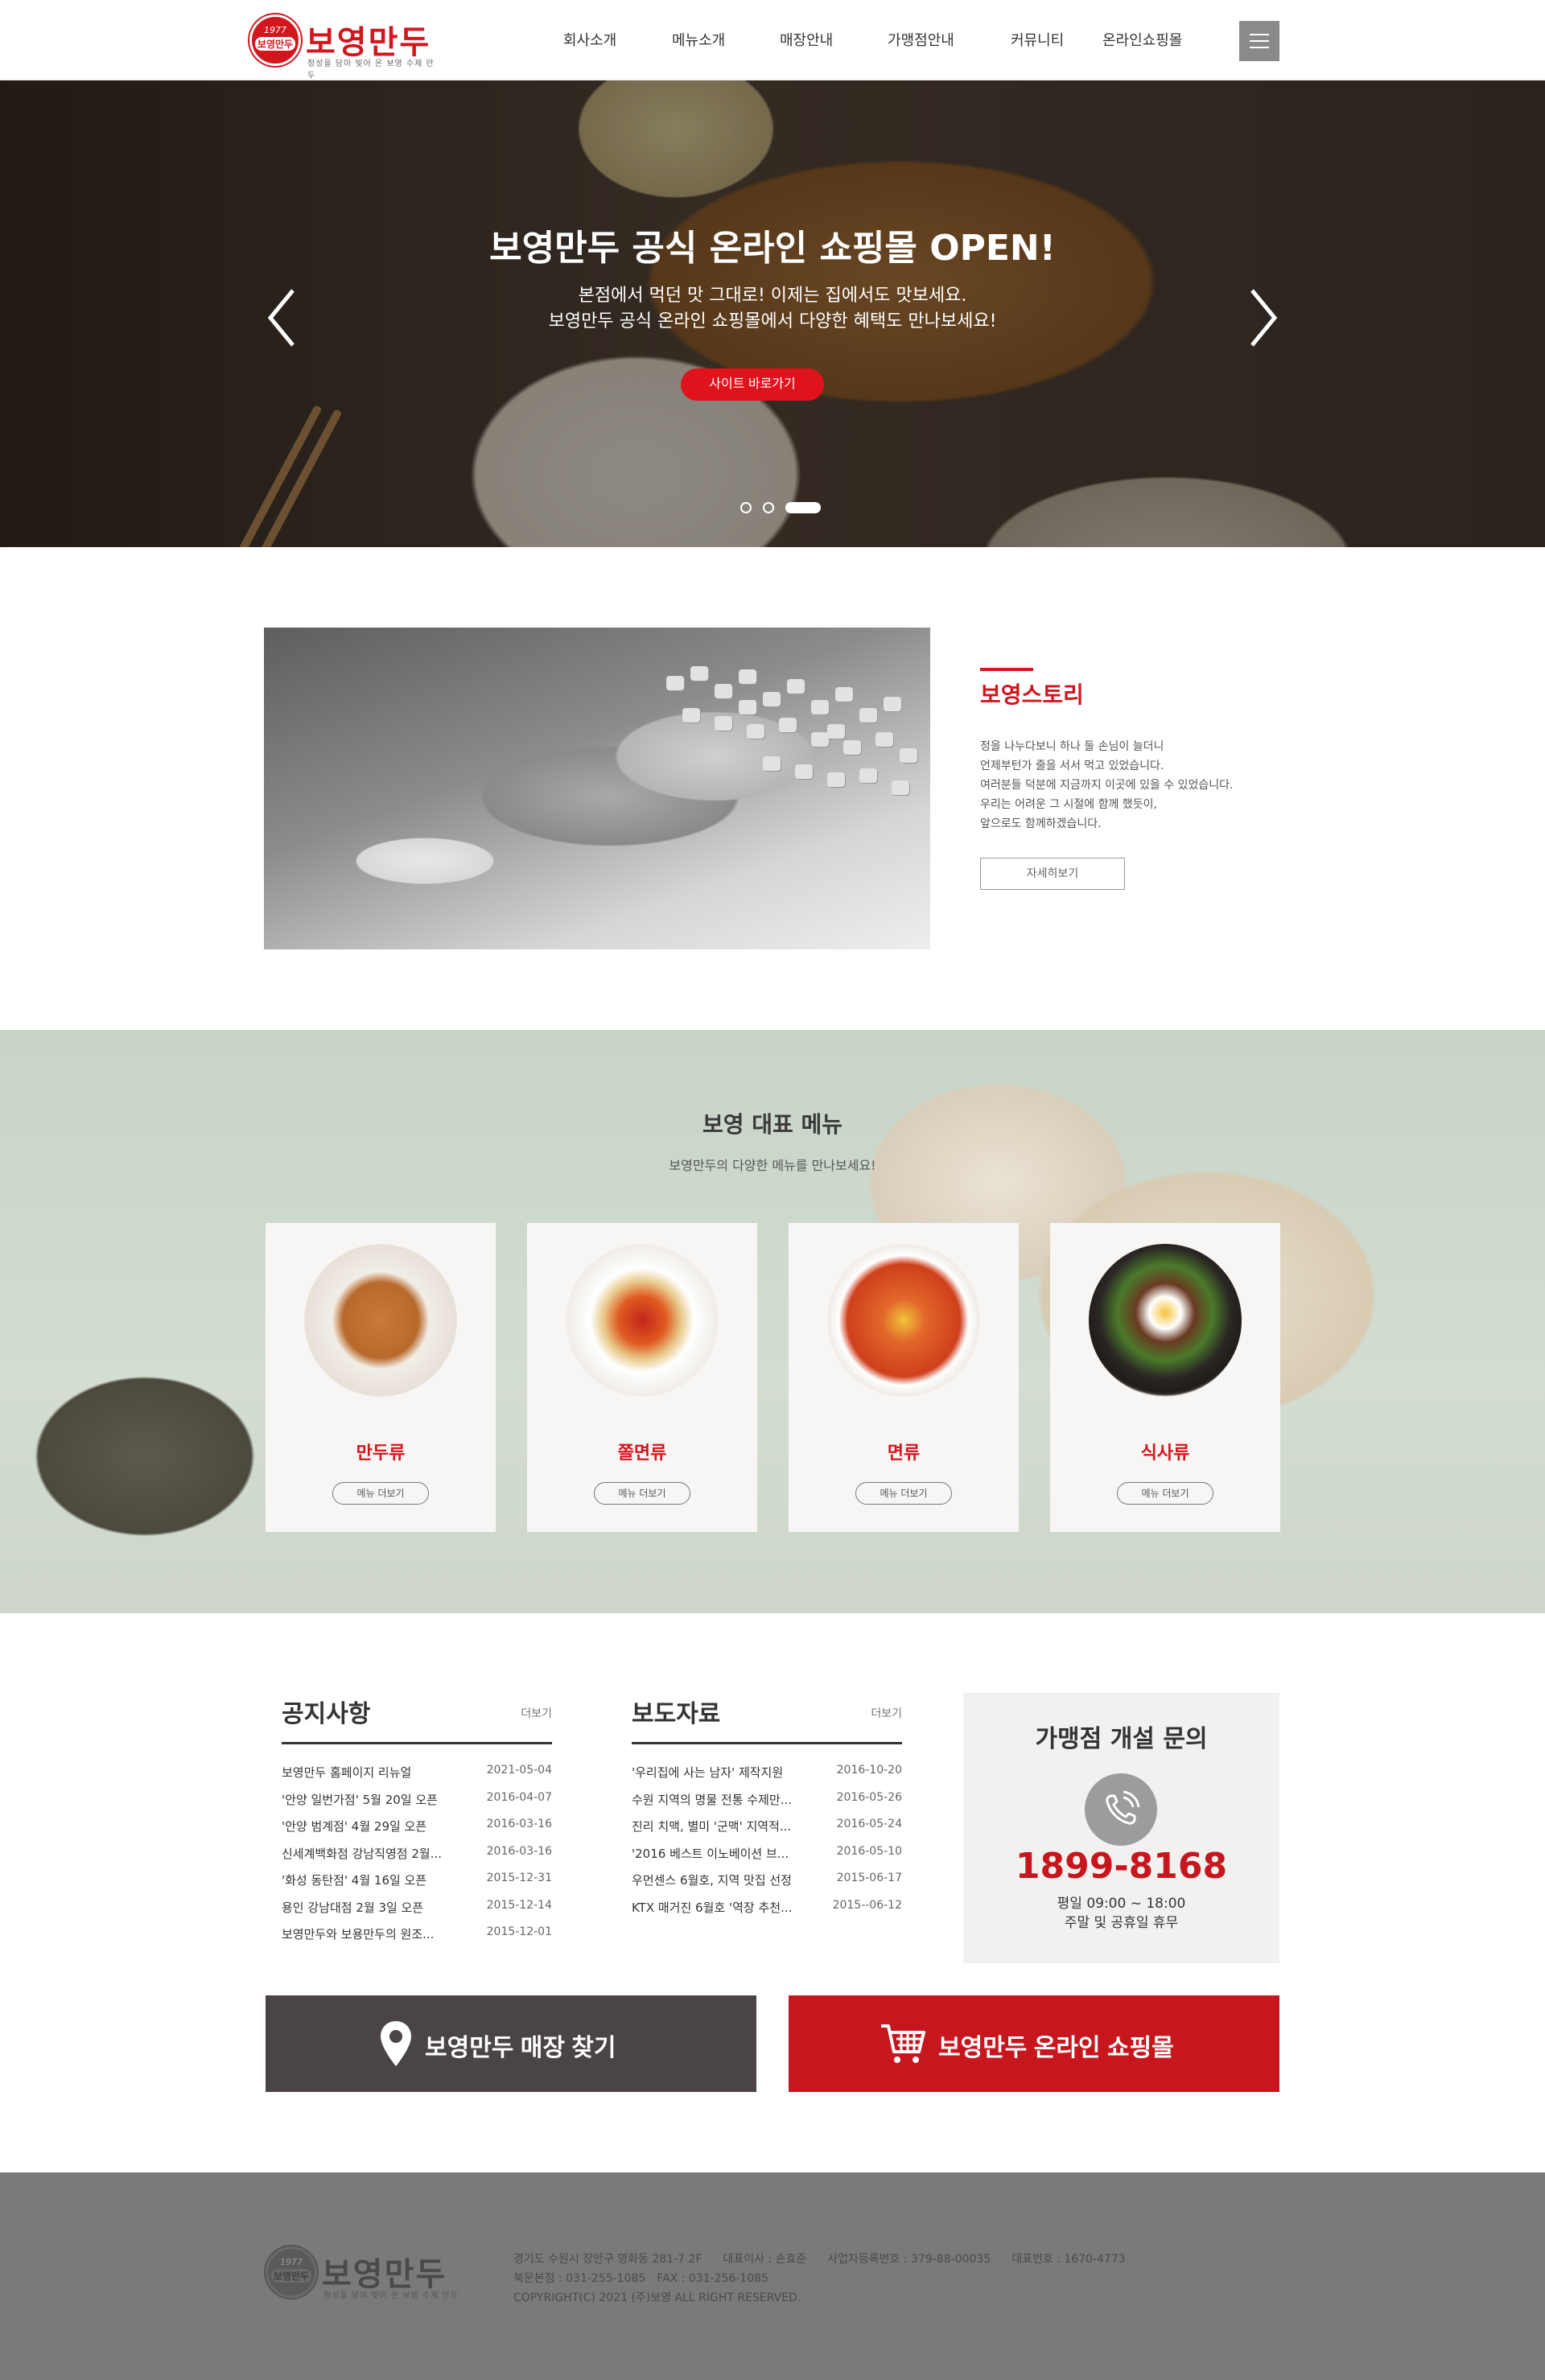  Describe the element at coordinates (1006, 669) in the screenshot. I see `story-accent-bar` at that location.